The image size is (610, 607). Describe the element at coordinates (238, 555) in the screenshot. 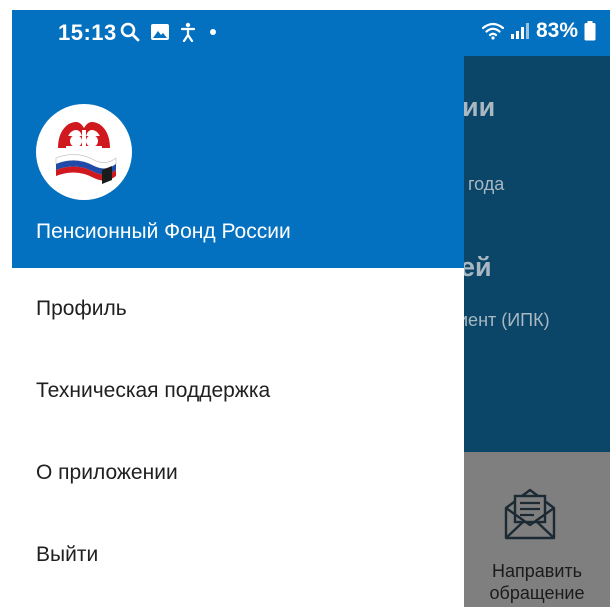

I see `menu-item-logout: Выйти` at that location.